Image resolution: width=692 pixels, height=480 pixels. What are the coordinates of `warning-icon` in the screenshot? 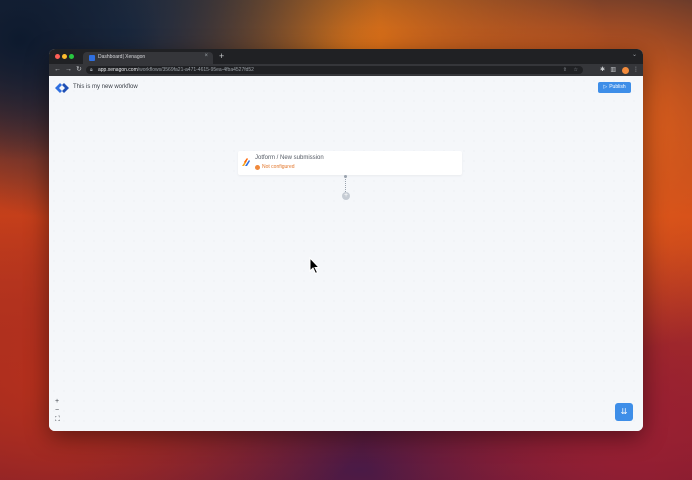 It's located at (257, 167).